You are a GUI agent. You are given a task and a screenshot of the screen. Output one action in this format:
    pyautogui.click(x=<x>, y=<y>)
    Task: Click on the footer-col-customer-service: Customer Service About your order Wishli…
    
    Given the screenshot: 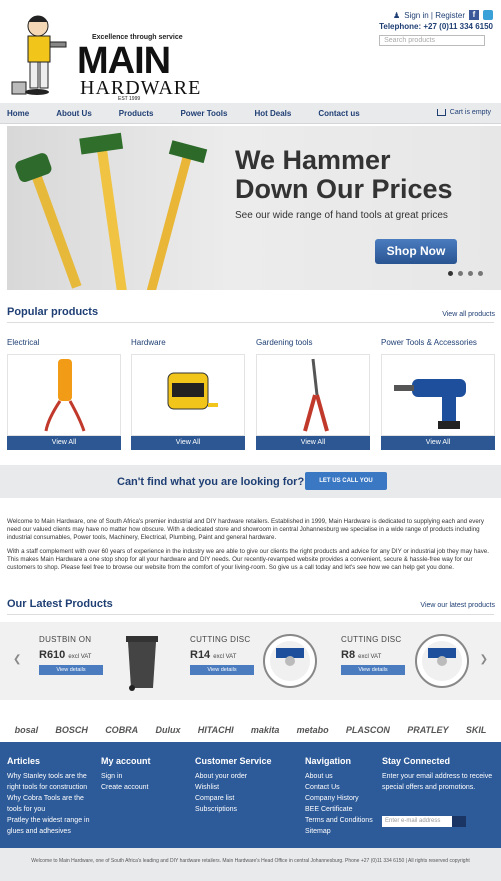 What is the action you would take?
    pyautogui.click(x=233, y=785)
    